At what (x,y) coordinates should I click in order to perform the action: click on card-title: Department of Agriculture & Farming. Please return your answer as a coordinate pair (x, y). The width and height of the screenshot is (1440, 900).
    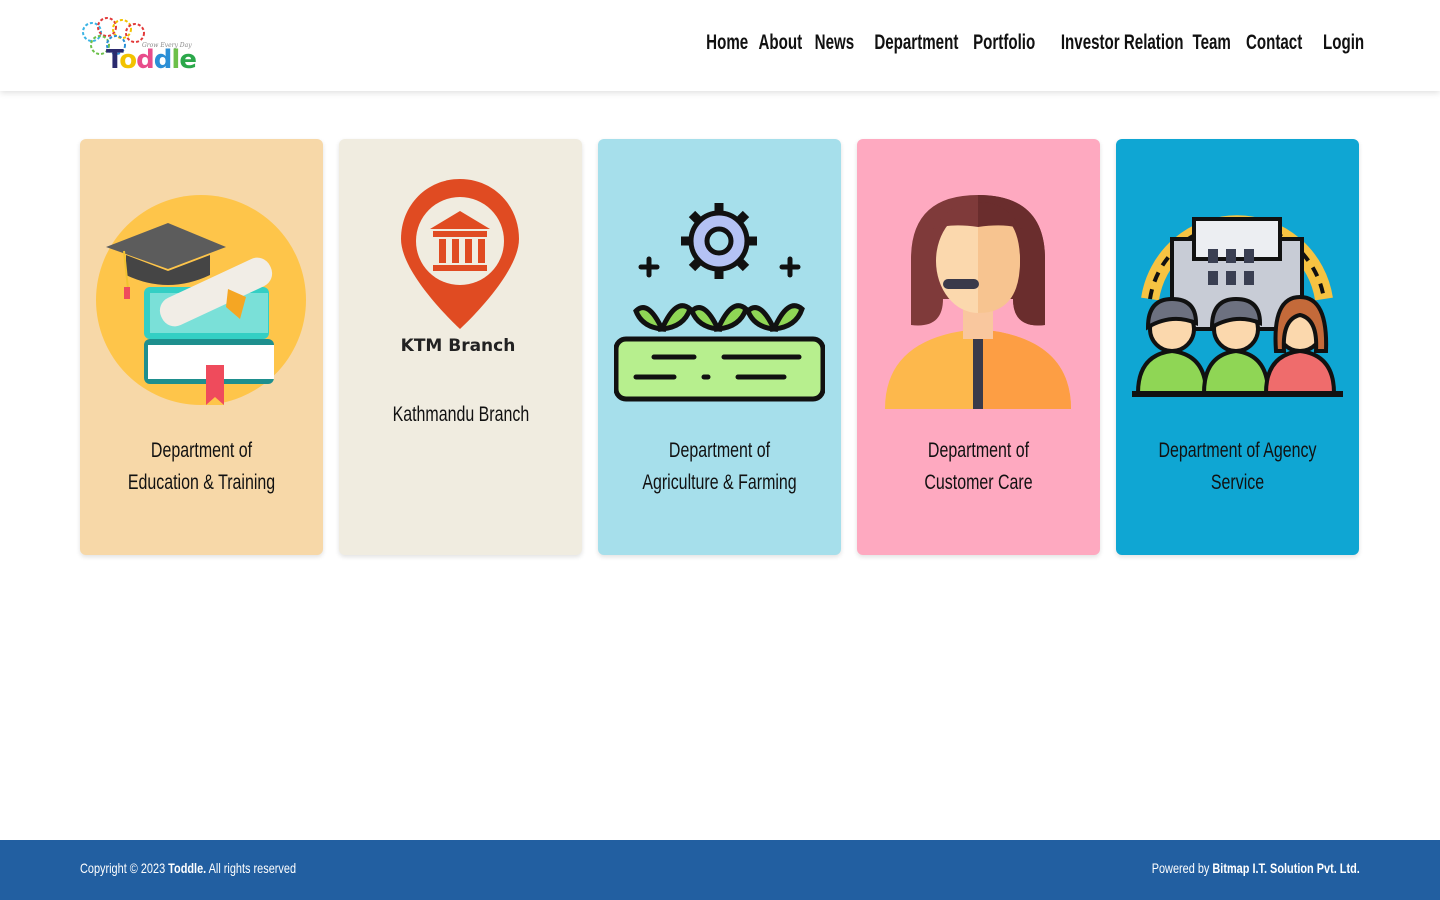
    Looking at the image, I should click on (719, 466).